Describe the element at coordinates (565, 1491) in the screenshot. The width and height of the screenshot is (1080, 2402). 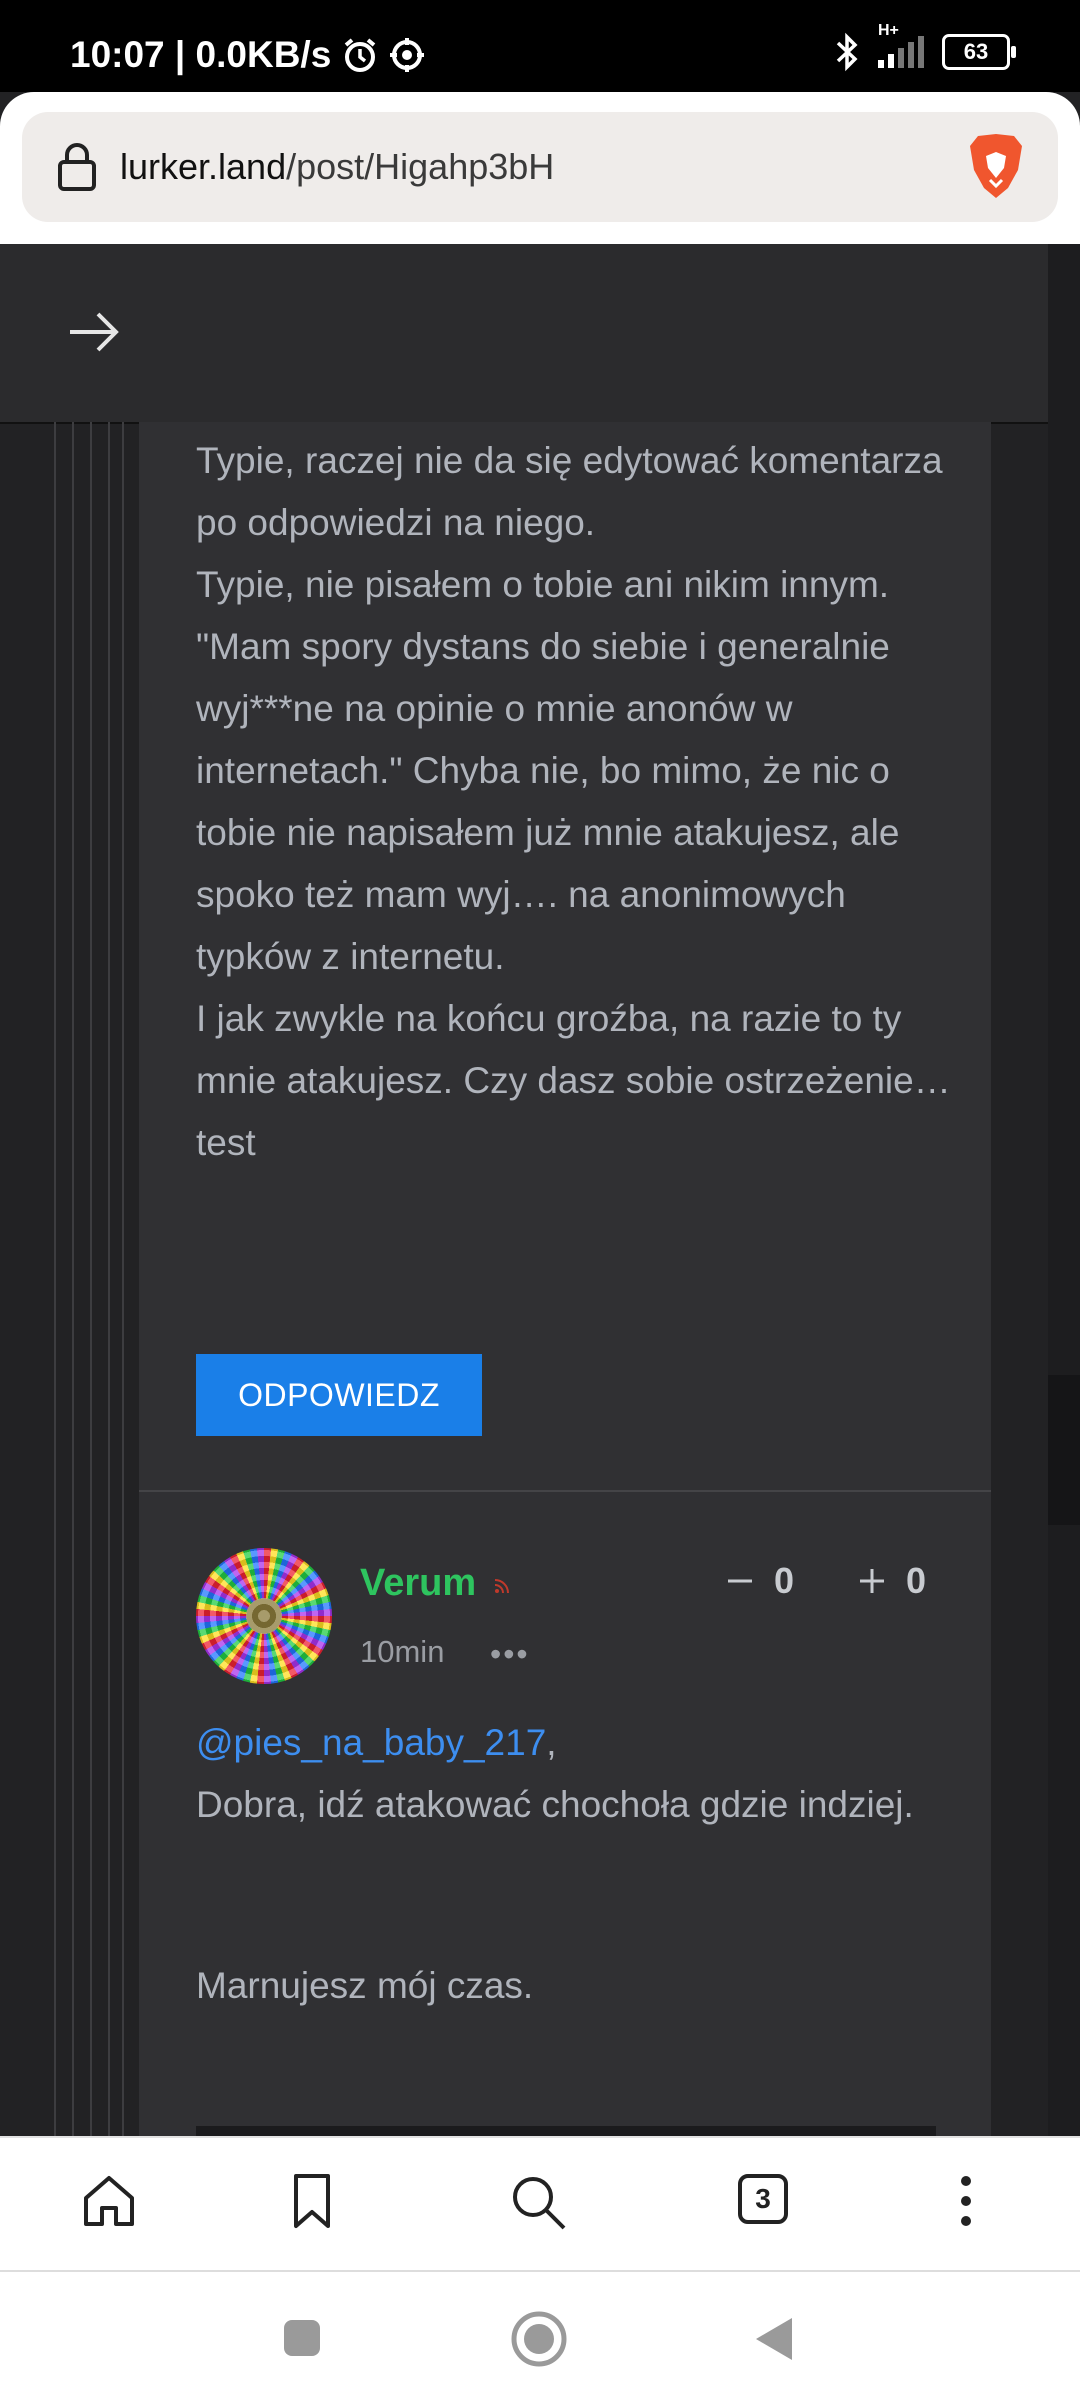
I see `comment-divider` at that location.